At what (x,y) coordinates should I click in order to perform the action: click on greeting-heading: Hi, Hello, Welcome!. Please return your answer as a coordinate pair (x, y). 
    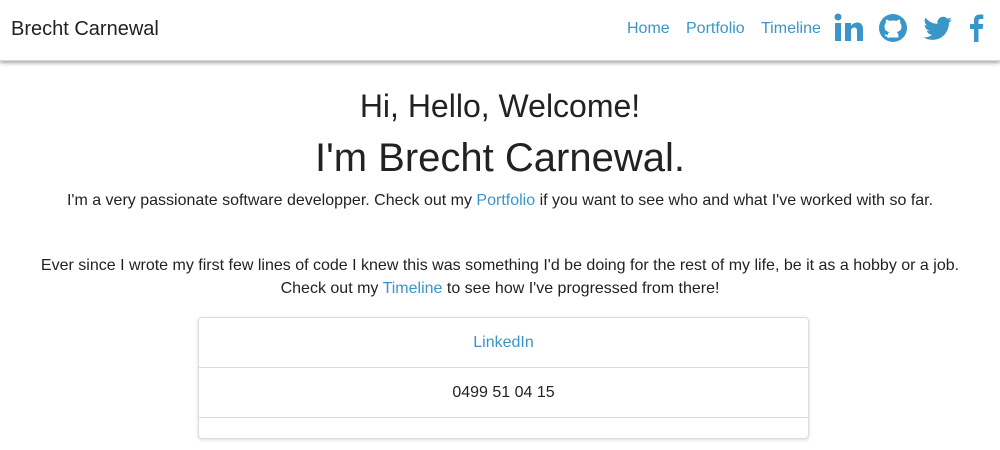
    Looking at the image, I should click on (500, 106).